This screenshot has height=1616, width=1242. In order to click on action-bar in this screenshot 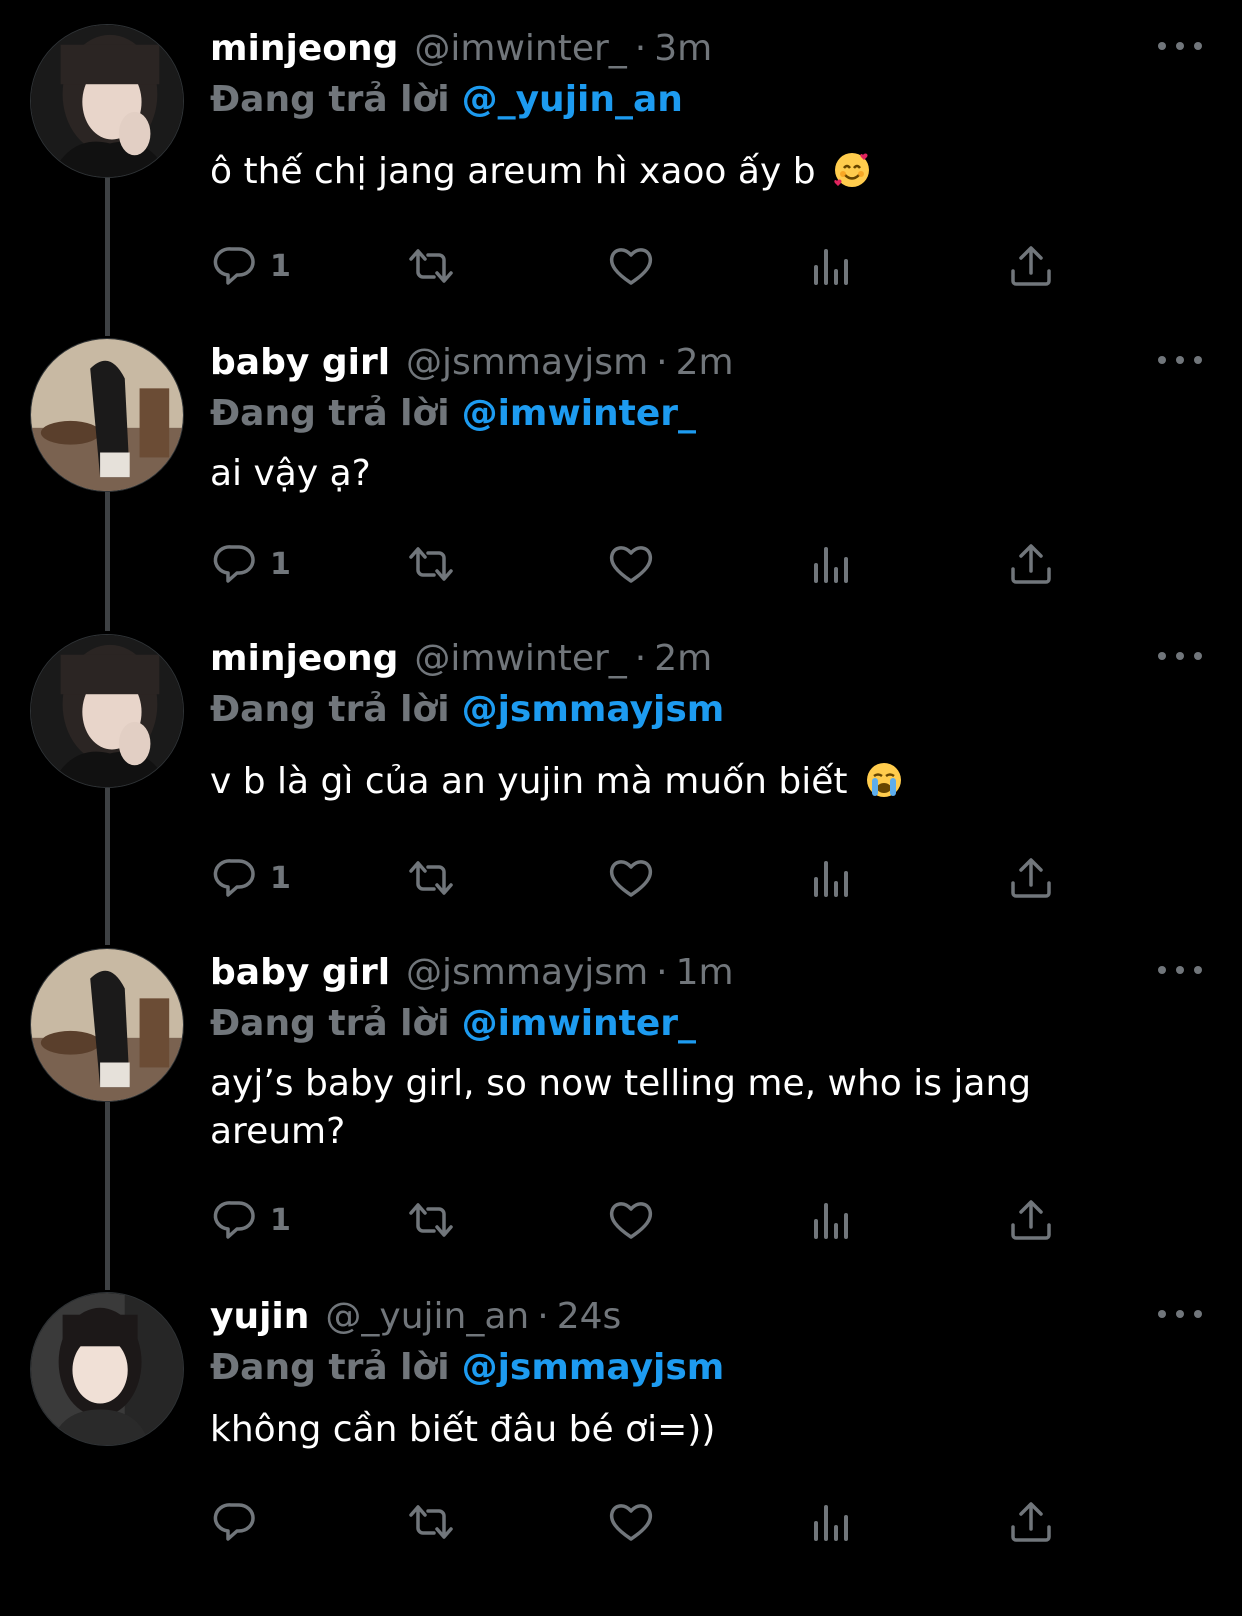, I will do `click(660, 1522)`.